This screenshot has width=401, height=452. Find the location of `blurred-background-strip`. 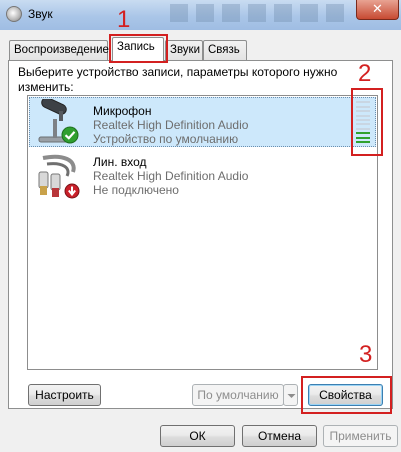

blurred-background-strip is located at coordinates (260, 13).